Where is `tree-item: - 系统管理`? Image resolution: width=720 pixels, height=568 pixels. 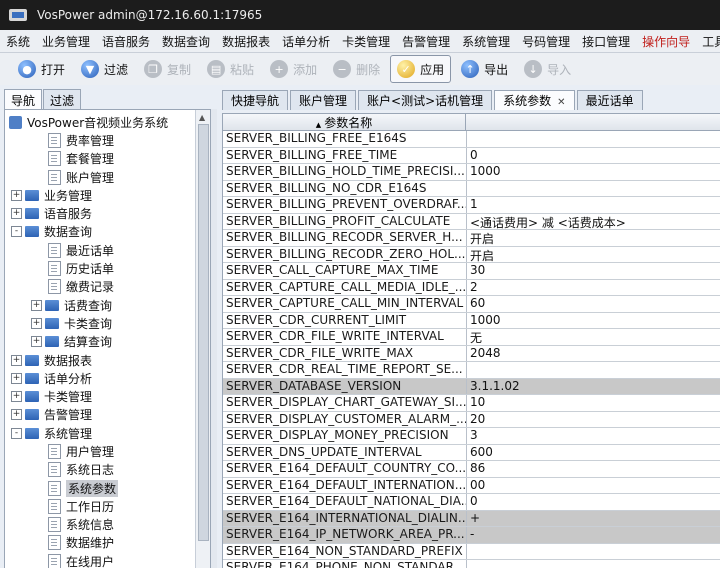
tree-item: - 系统管理 is located at coordinates (100, 433).